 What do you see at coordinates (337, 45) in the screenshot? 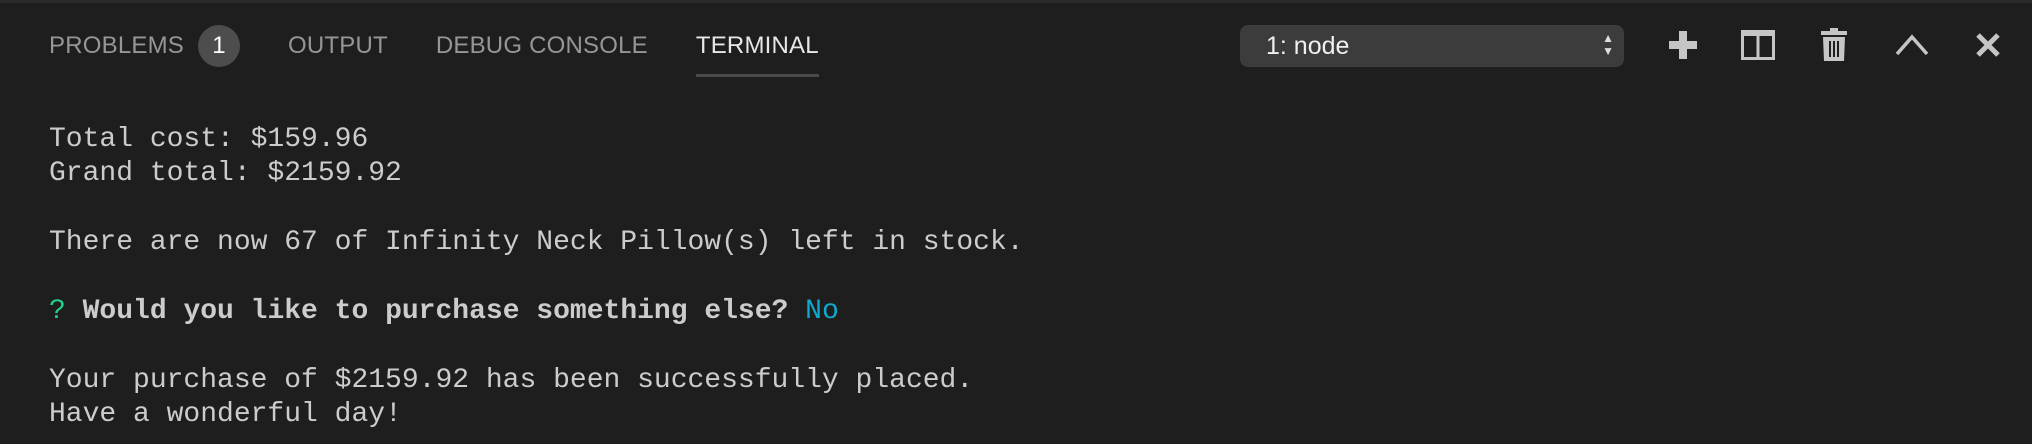
I see `tab-label: OUTPUT` at bounding box center [337, 45].